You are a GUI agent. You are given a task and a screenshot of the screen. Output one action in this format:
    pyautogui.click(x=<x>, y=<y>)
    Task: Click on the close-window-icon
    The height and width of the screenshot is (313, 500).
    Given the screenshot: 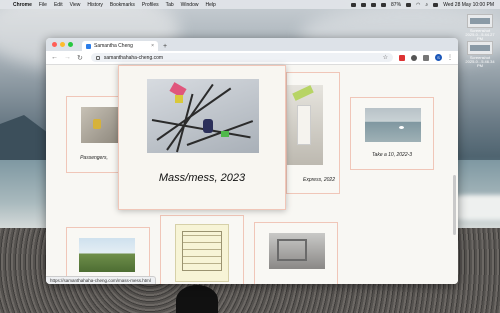 What is the action you would take?
    pyautogui.click(x=54, y=44)
    